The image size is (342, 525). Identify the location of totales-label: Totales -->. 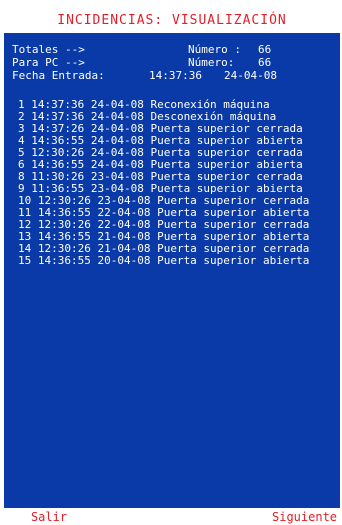
(48, 49).